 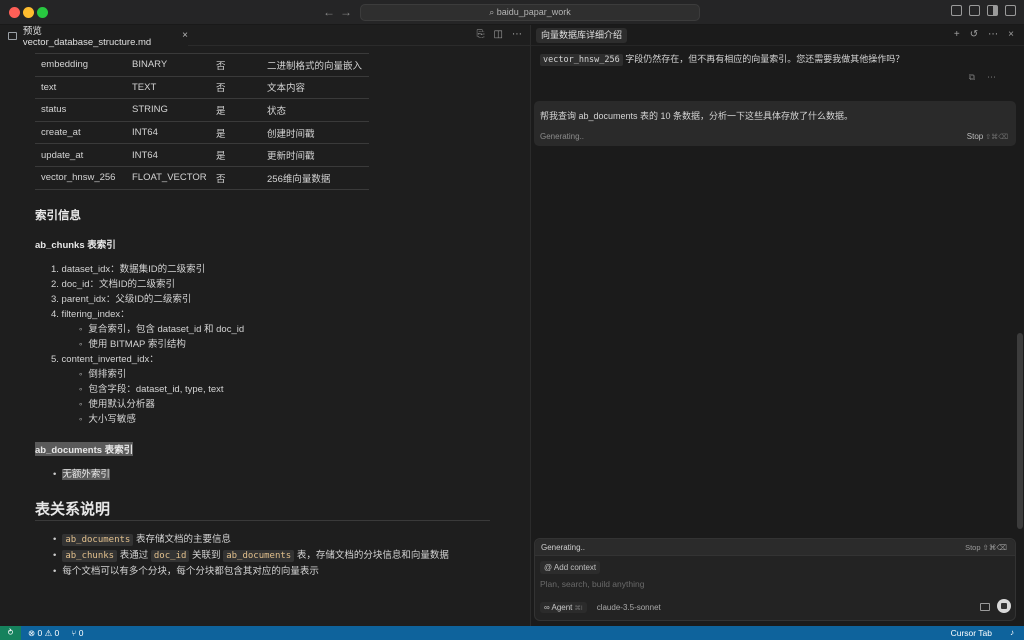 What do you see at coordinates (86, 474) in the screenshot?
I see `selected-text: 无额外索引` at bounding box center [86, 474].